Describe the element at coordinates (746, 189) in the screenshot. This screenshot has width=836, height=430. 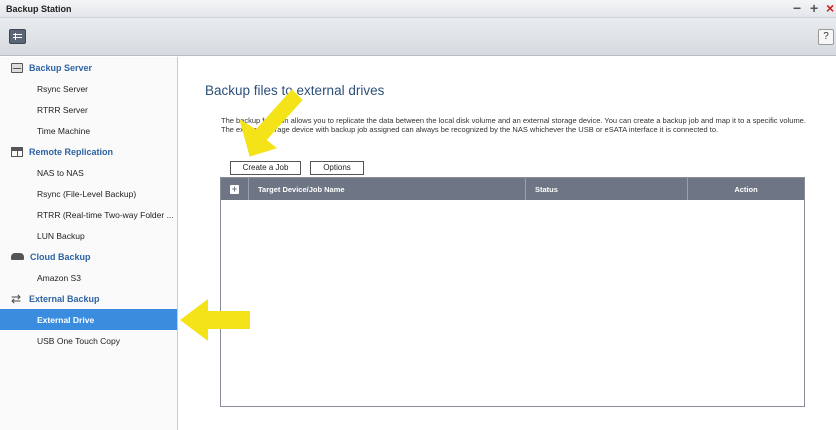
I see `column-header-action: Action` at that location.